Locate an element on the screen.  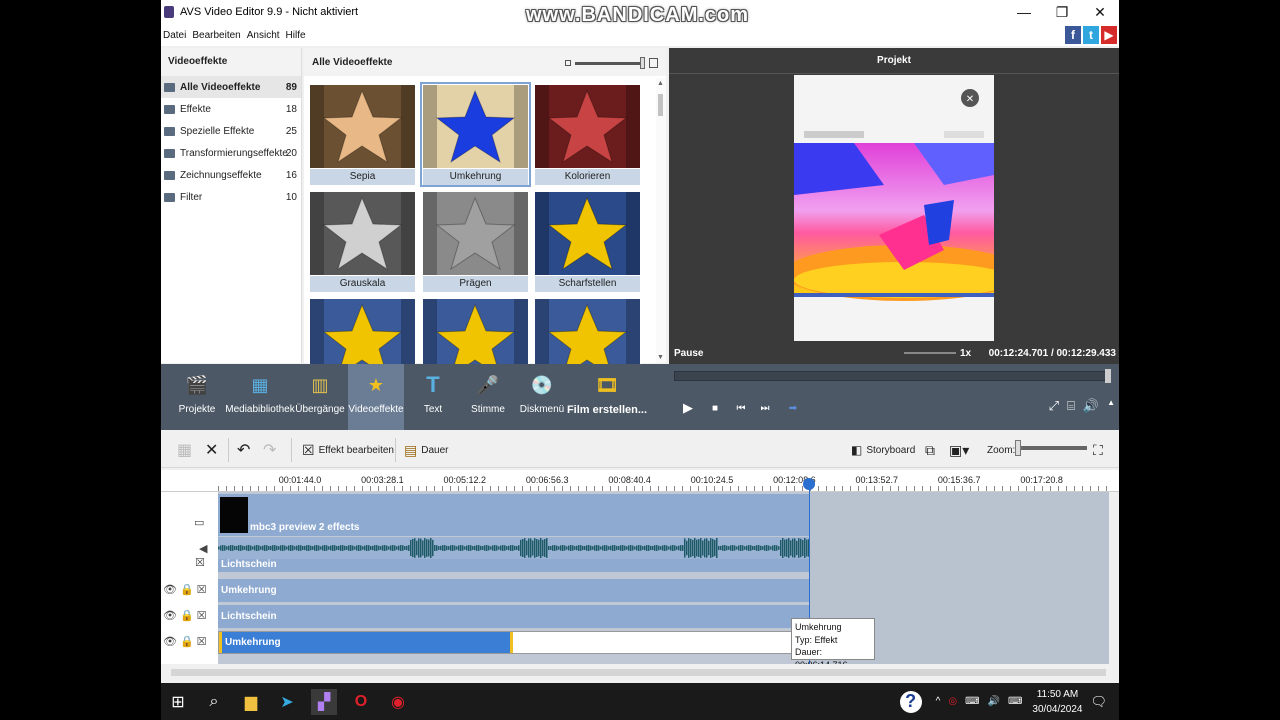
tray-arrow-icon: ^ is located at coordinates (938, 701).